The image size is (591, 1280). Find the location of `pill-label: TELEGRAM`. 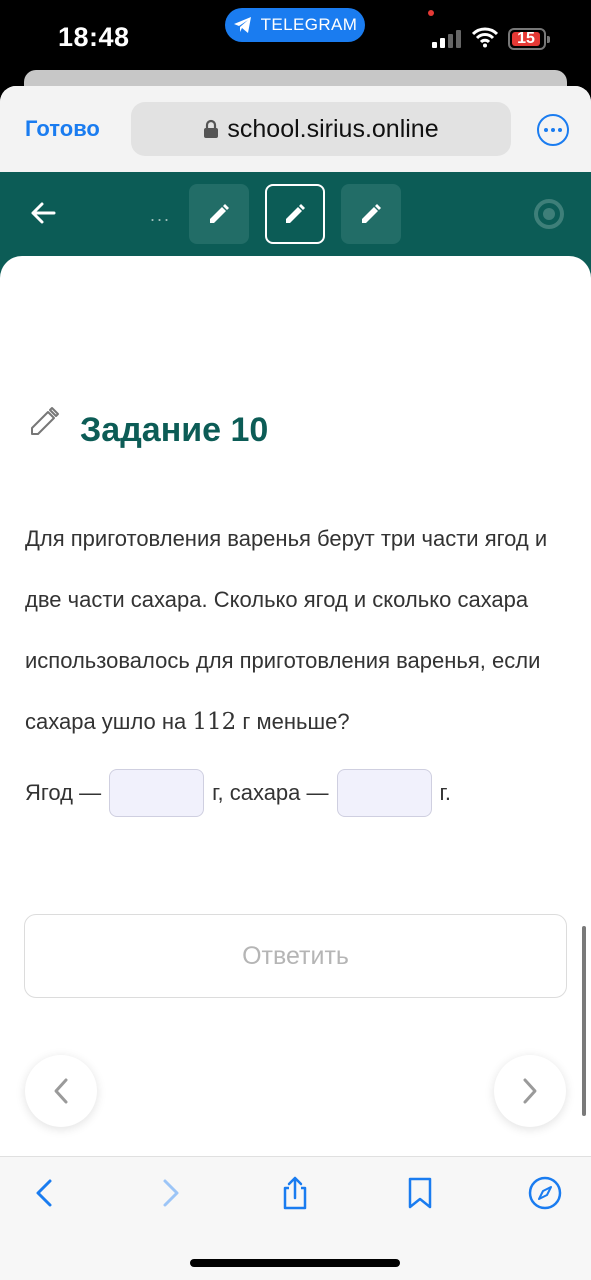

pill-label: TELEGRAM is located at coordinates (309, 24).